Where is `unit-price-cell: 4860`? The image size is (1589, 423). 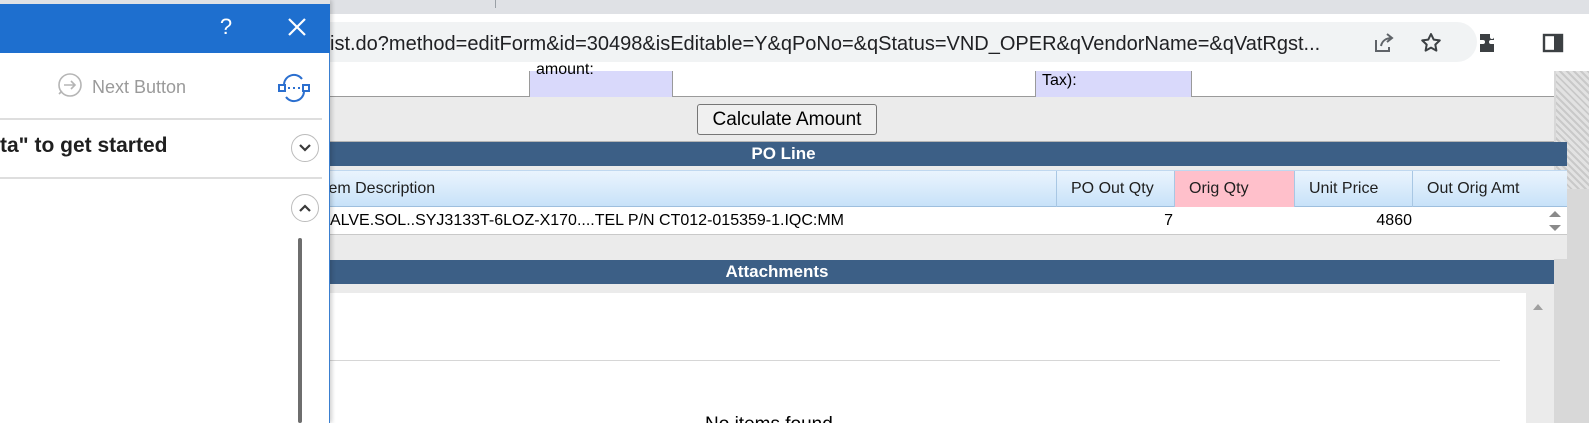 unit-price-cell: 4860 is located at coordinates (1394, 220).